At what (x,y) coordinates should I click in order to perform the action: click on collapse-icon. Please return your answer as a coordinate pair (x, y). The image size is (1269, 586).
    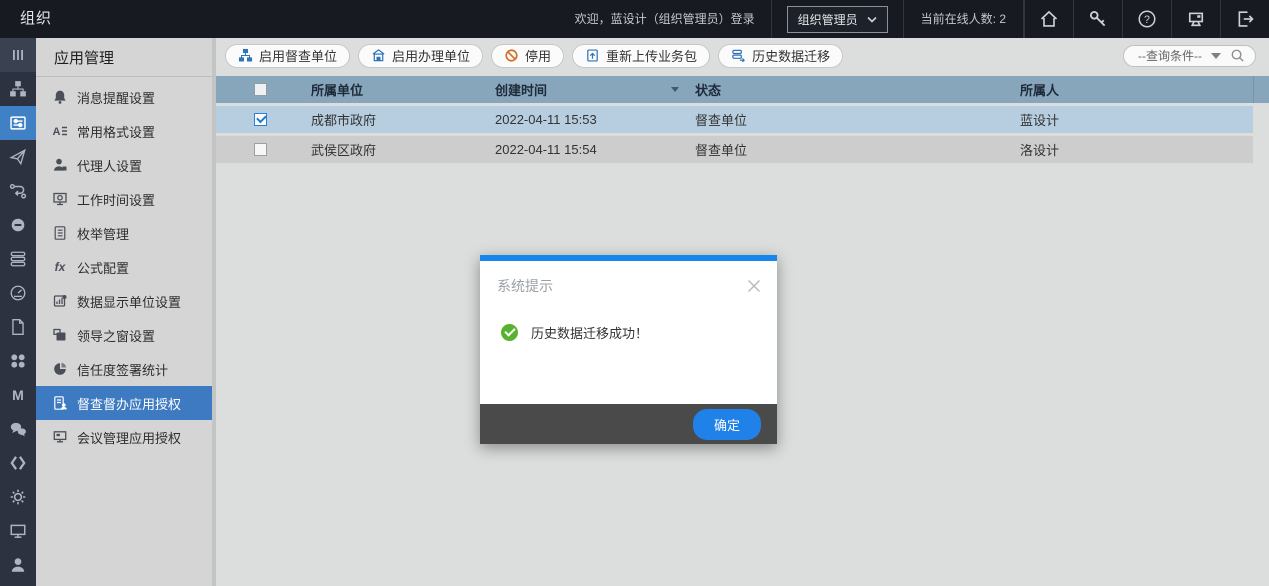
    Looking at the image, I should click on (18, 55).